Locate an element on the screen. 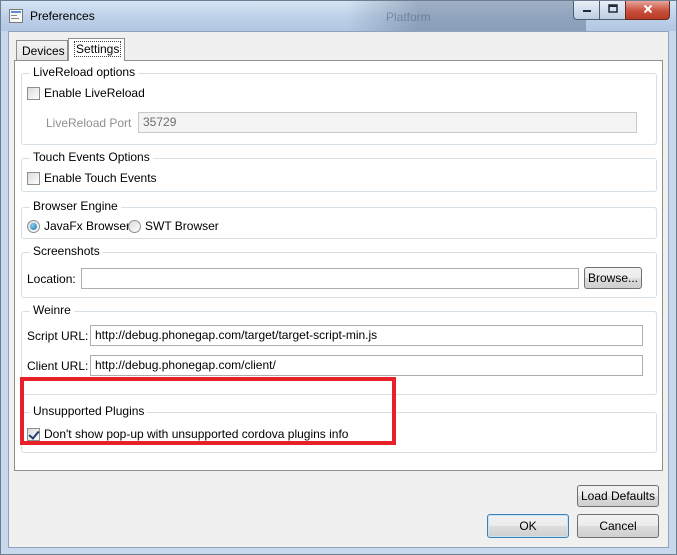 The height and width of the screenshot is (555, 677). enable-touch-events-label: Enable Touch Events is located at coordinates (100, 178).